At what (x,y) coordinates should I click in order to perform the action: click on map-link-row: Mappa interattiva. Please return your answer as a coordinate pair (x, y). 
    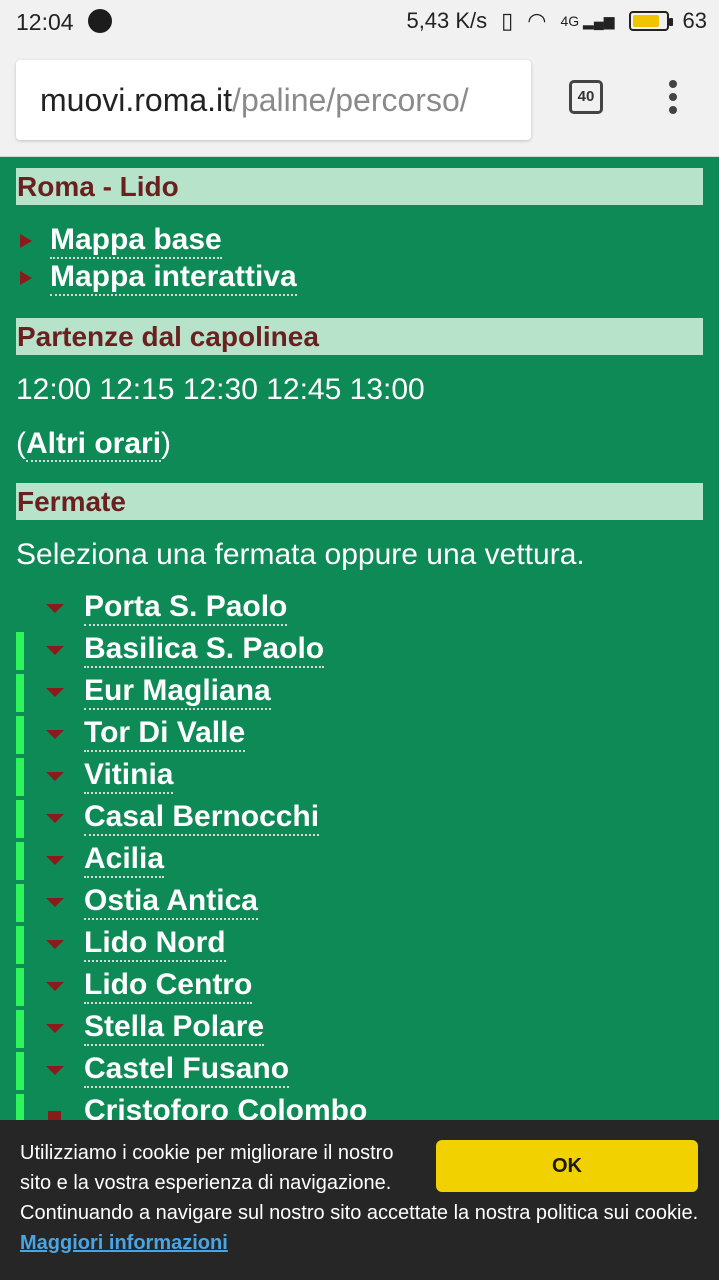
    Looking at the image, I should click on (158, 278).